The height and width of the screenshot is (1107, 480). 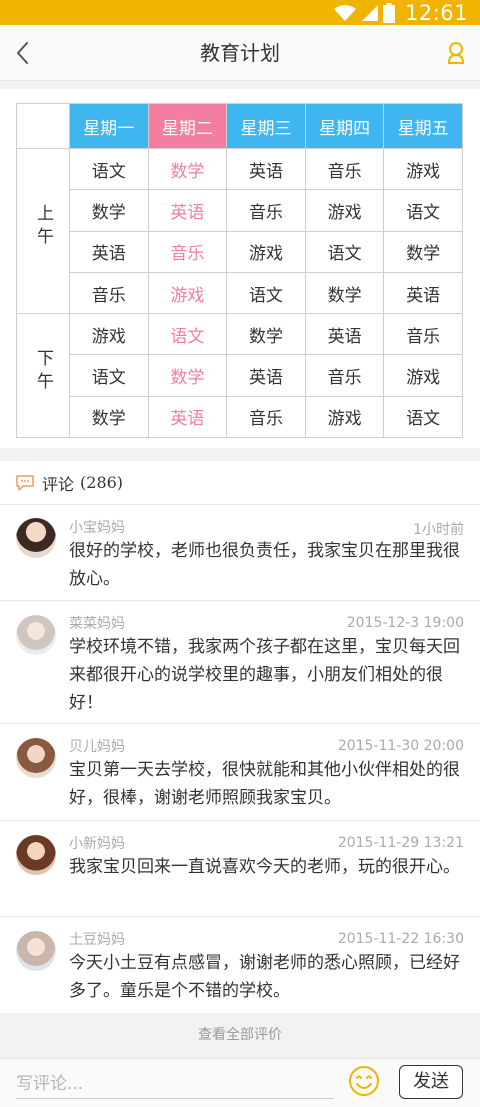 I want to click on comments-count: (286), so click(x=102, y=482).